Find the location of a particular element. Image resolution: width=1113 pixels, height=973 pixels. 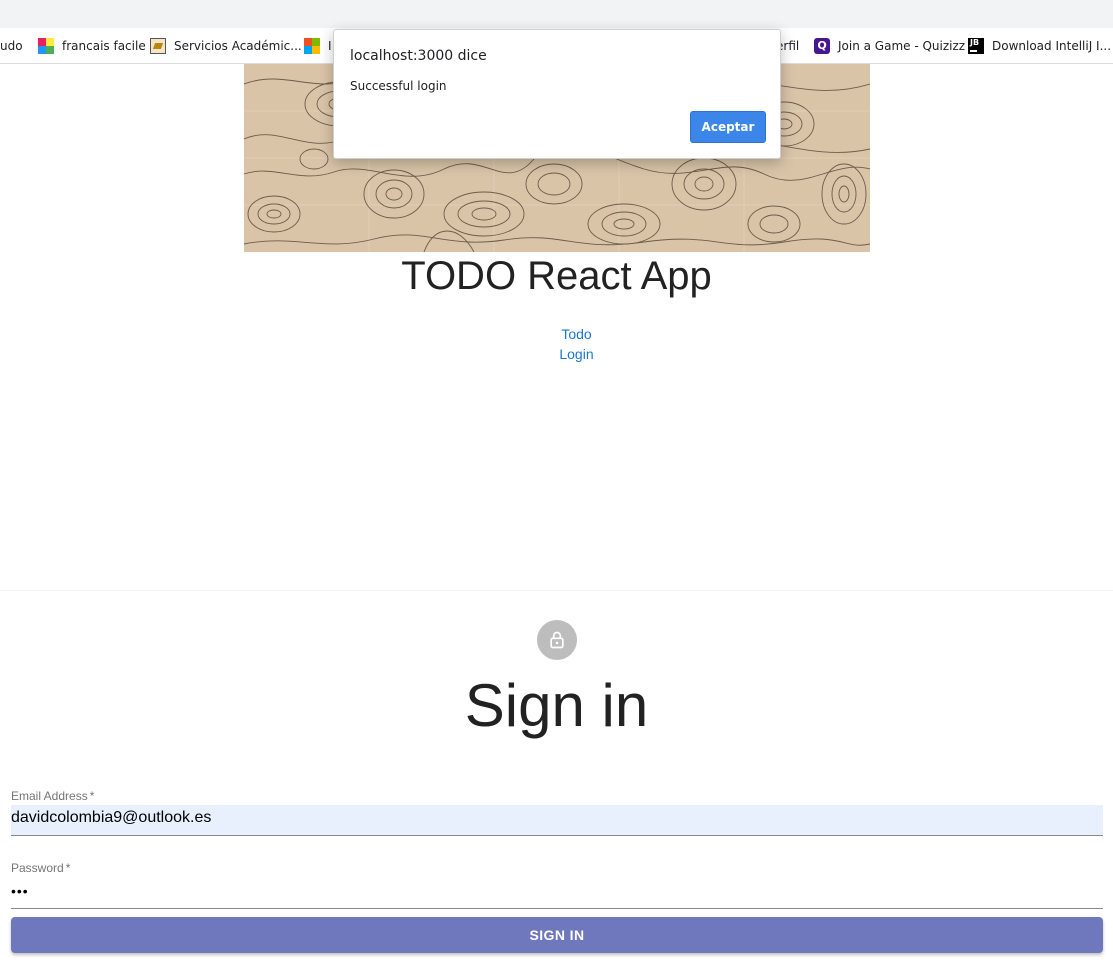

bookmark-label: Join a Game - Quizizz is located at coordinates (902, 46).